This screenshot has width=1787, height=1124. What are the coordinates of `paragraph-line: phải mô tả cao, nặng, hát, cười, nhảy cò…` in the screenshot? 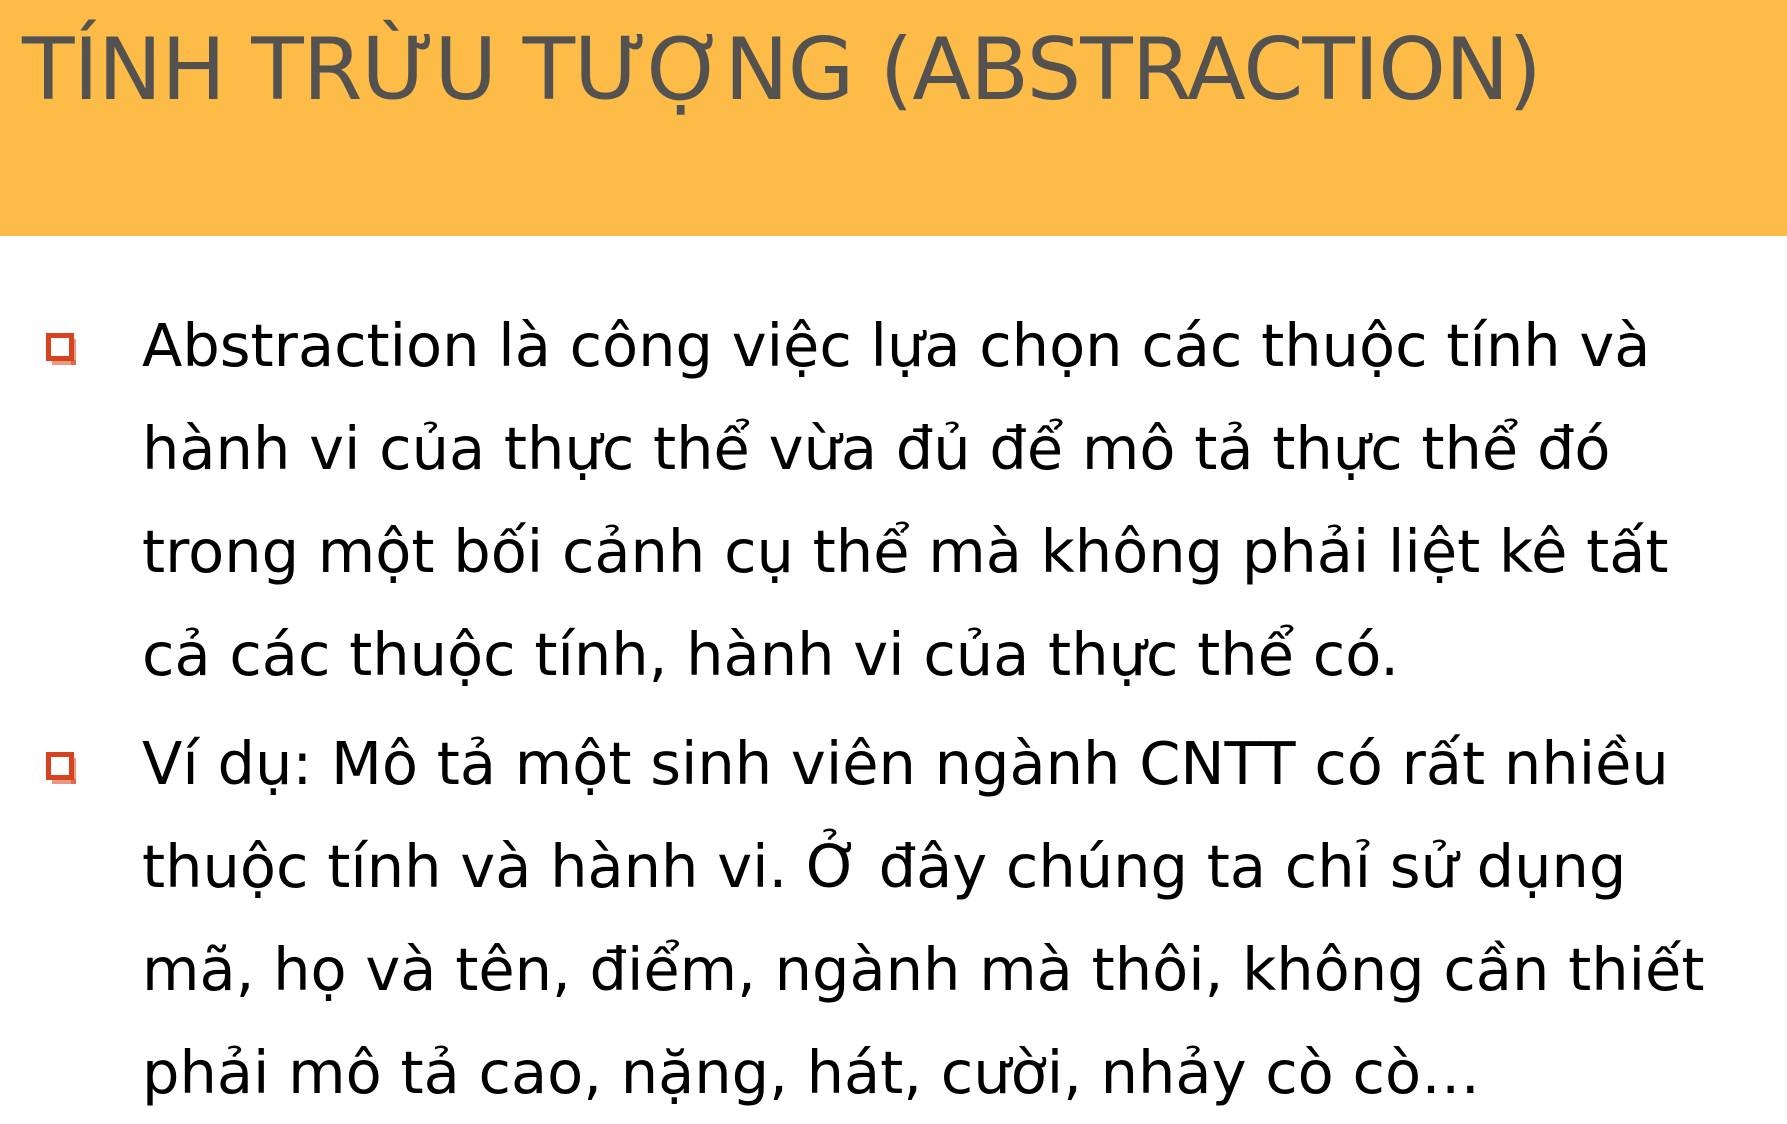 It's located at (811, 1072).